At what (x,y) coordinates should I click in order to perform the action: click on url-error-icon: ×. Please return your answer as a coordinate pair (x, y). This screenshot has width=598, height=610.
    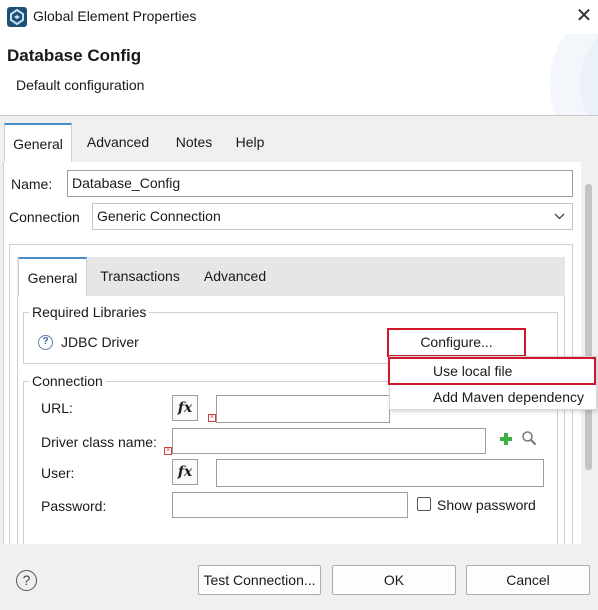
    Looking at the image, I should click on (212, 418).